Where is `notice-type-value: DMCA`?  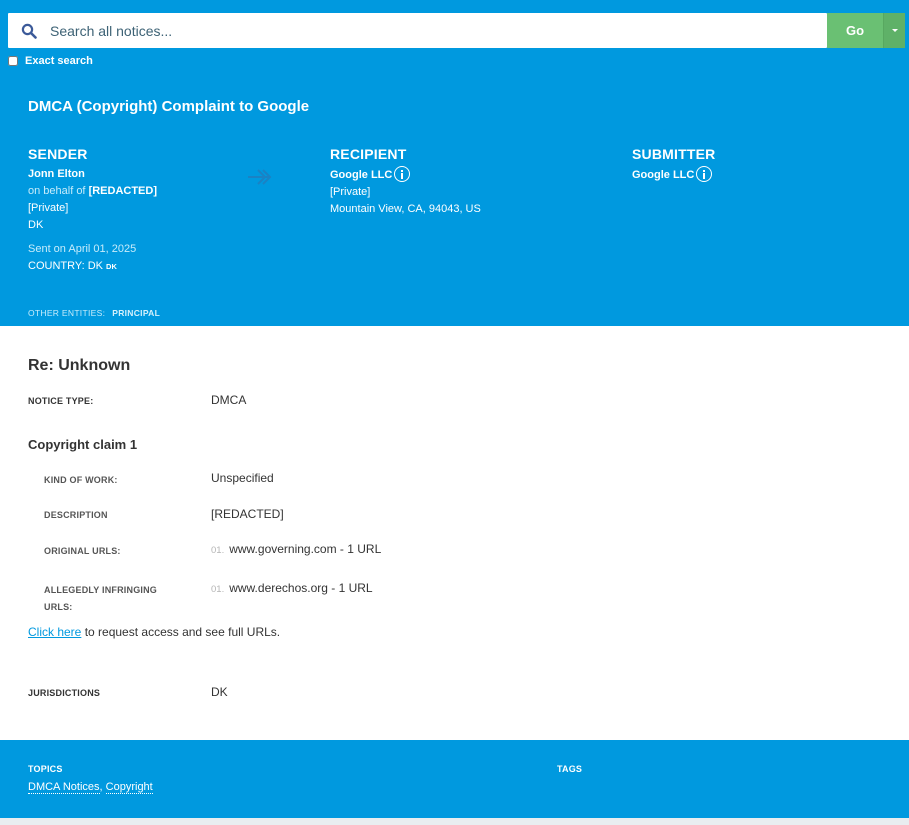
notice-type-value: DMCA is located at coordinates (229, 400).